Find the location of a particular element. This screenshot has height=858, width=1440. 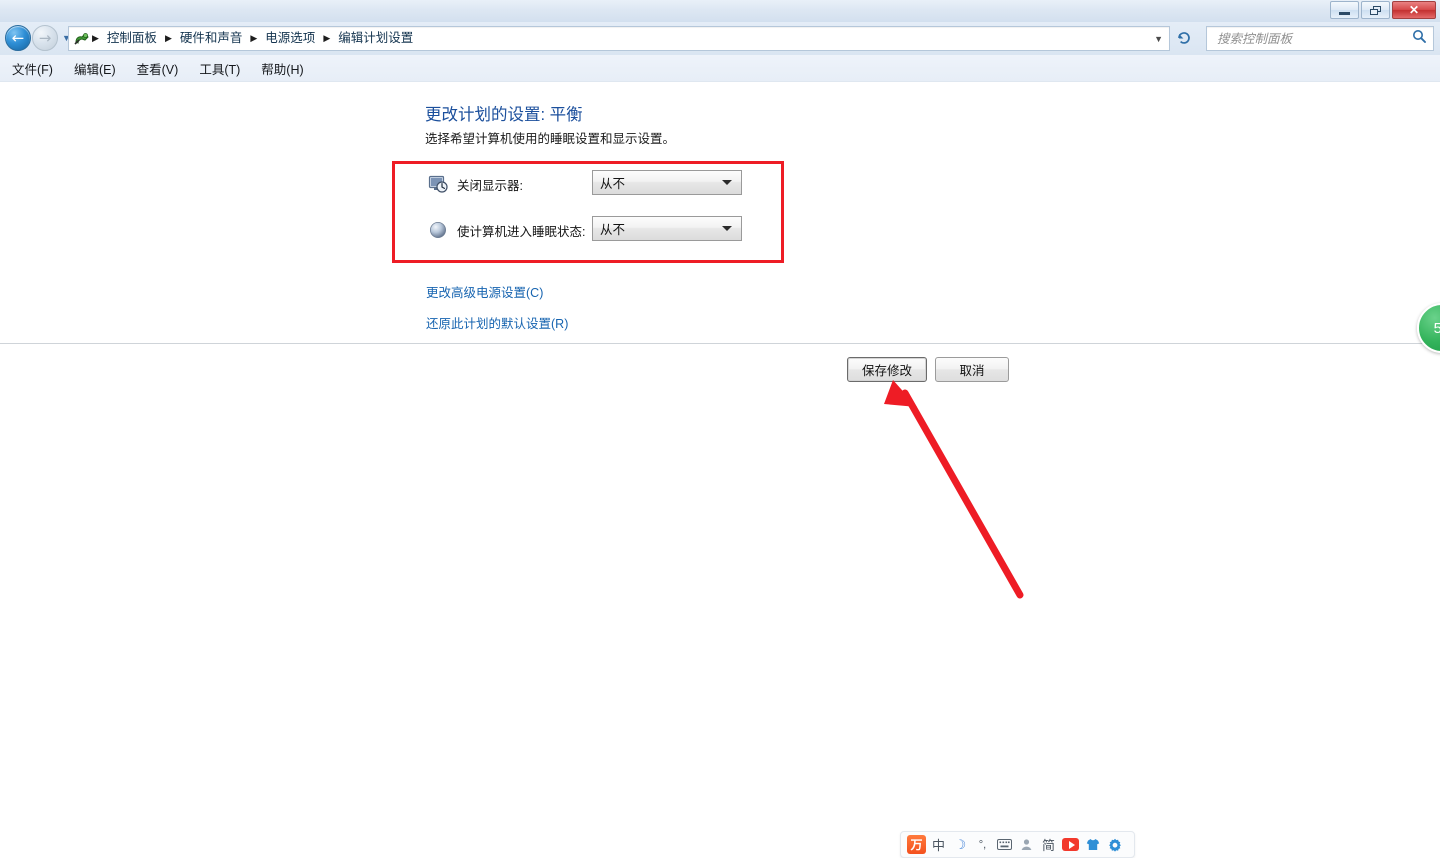

window-controls: ✕ is located at coordinates (1383, 10).